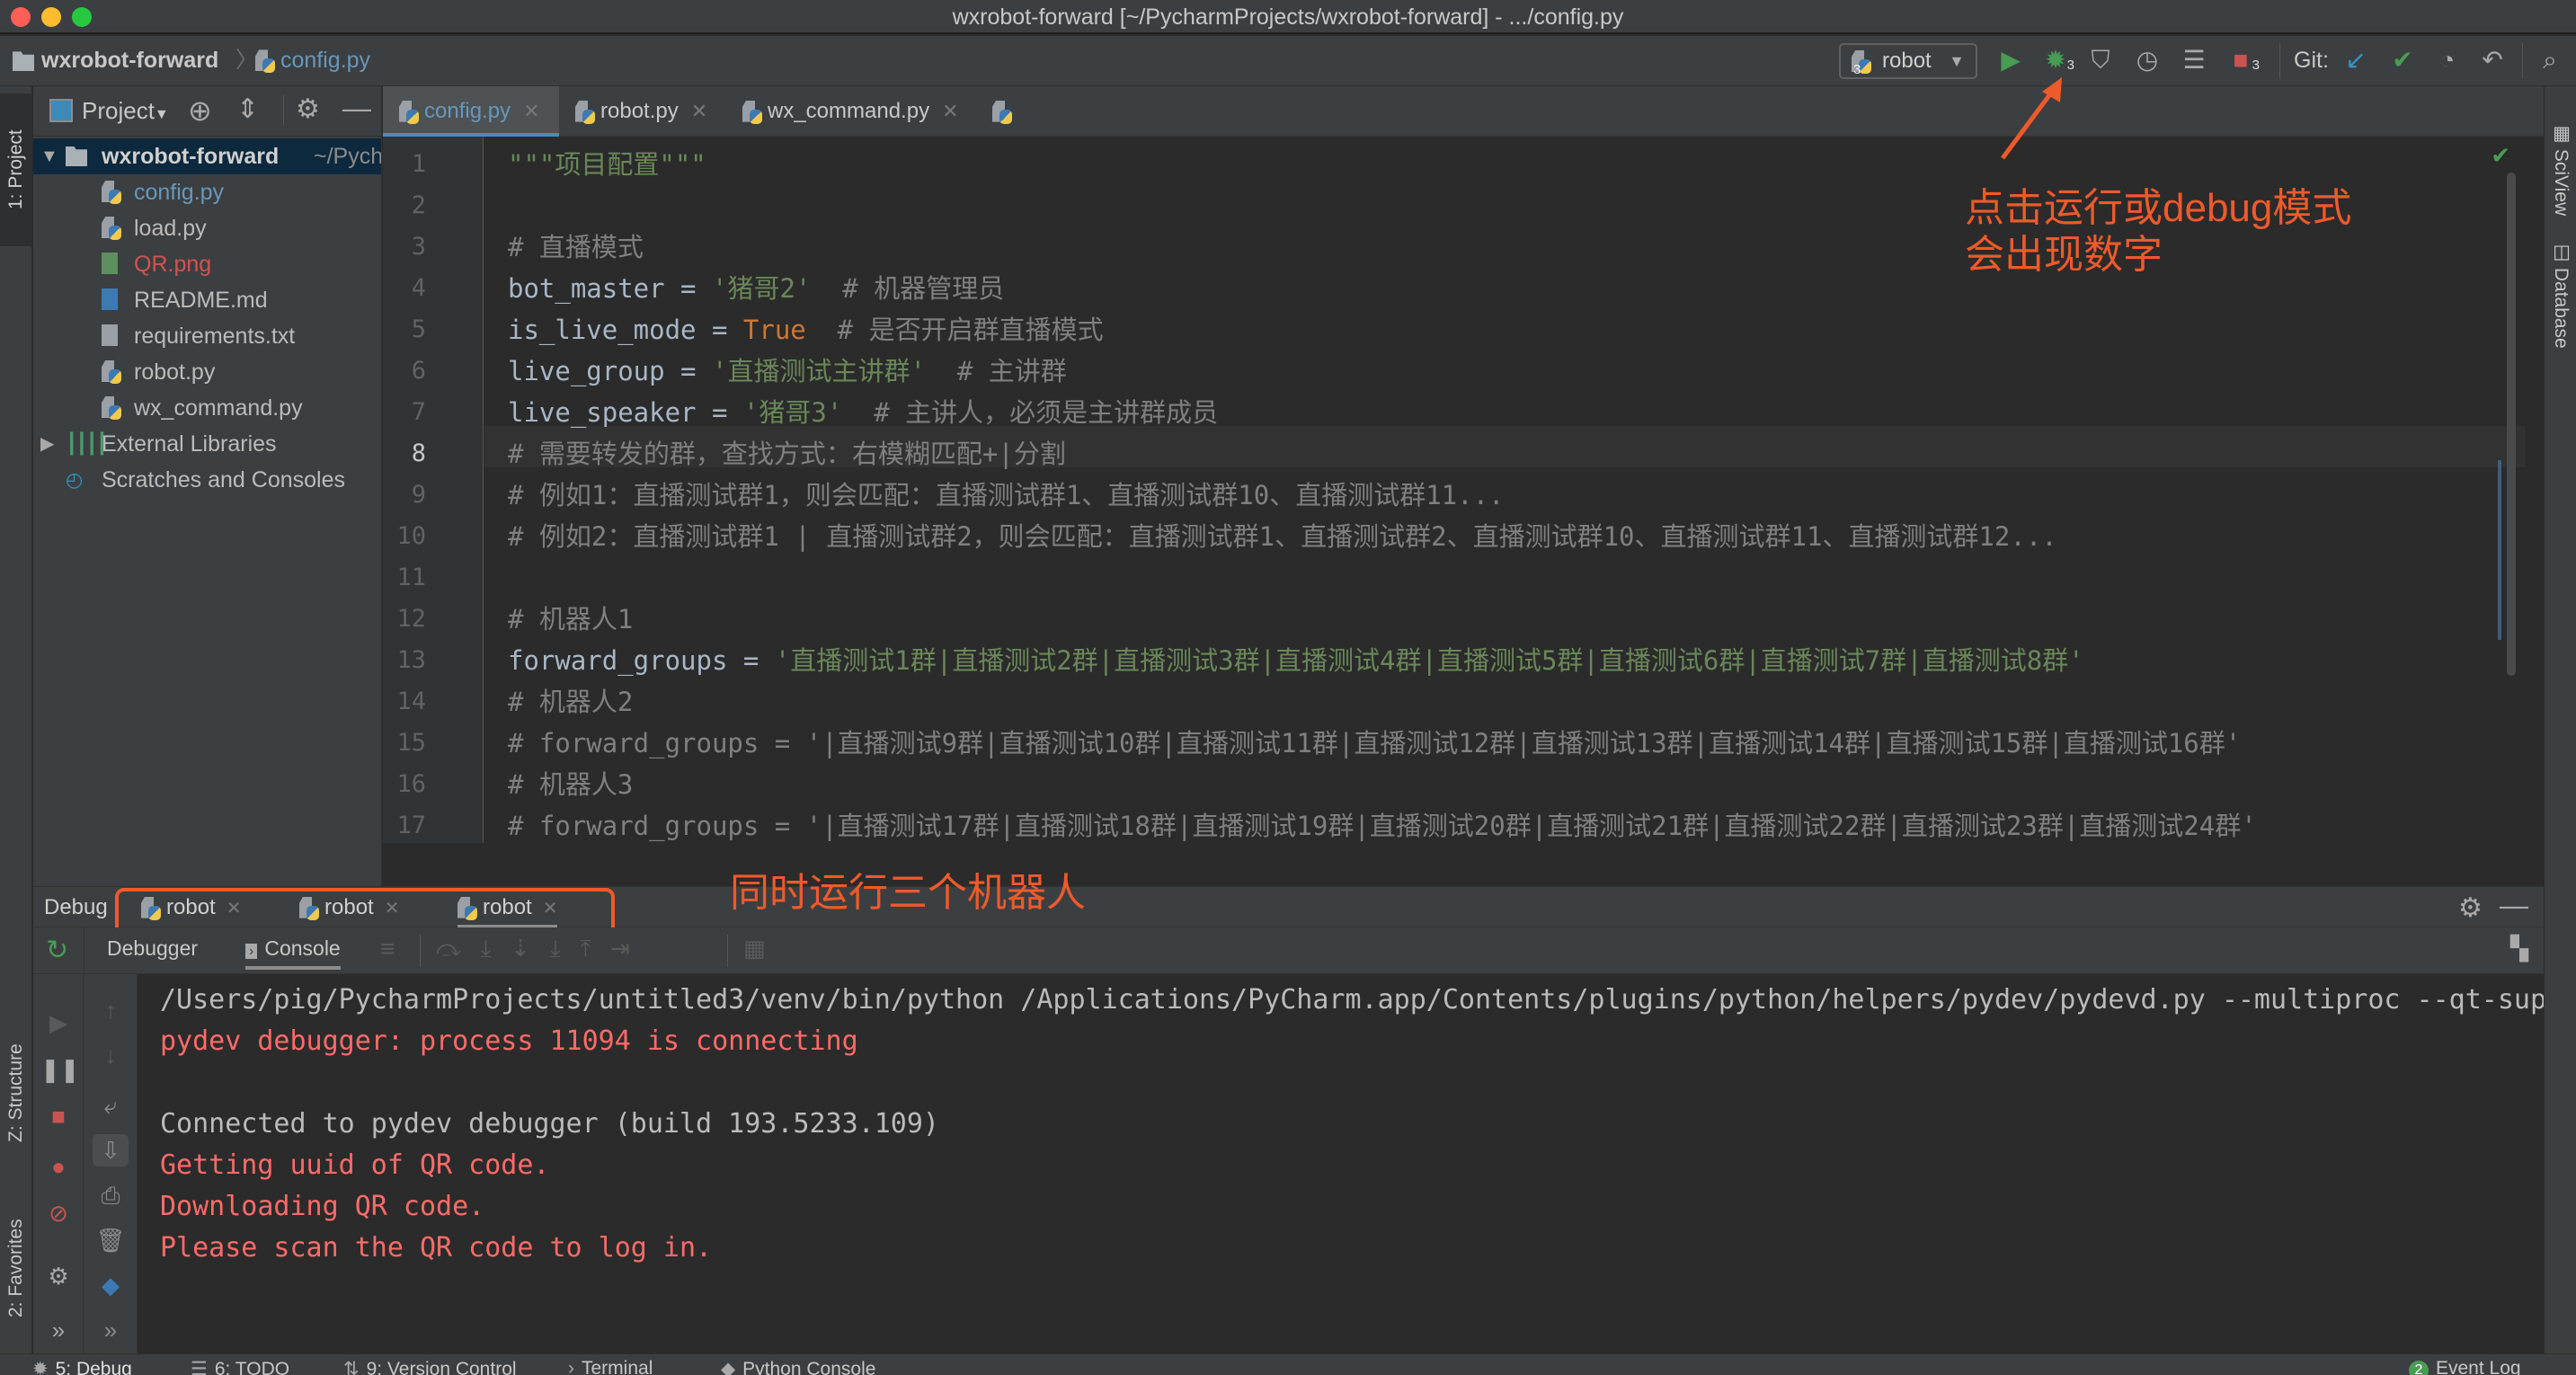 This screenshot has width=2576, height=1375. I want to click on tree-file-item: QR.png, so click(207, 264).